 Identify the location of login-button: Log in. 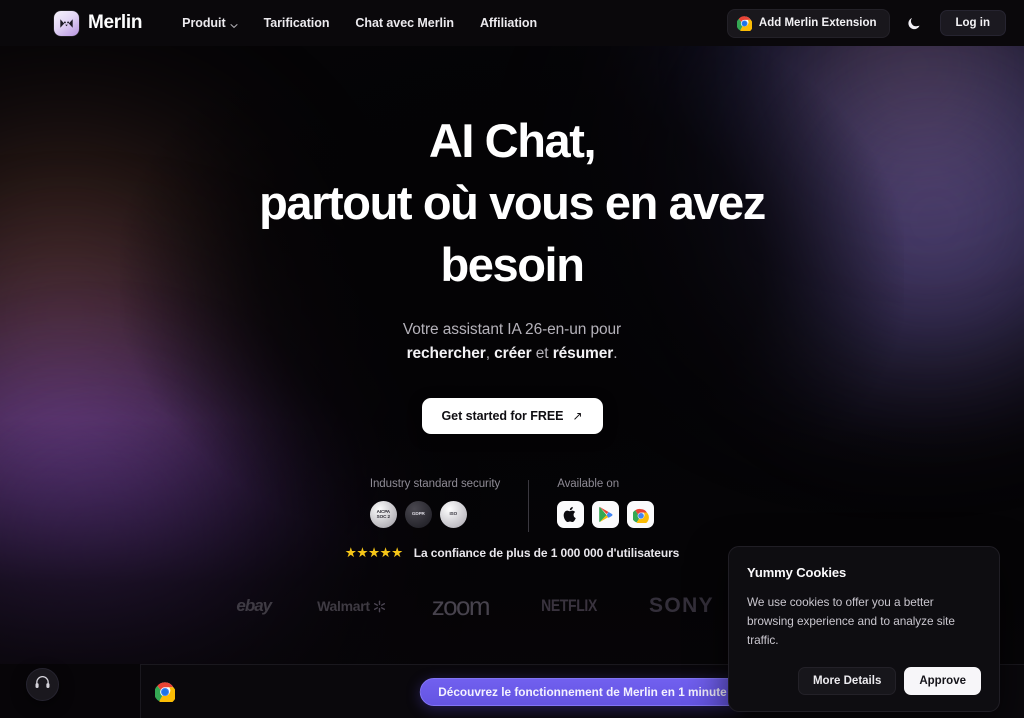
(972, 23).